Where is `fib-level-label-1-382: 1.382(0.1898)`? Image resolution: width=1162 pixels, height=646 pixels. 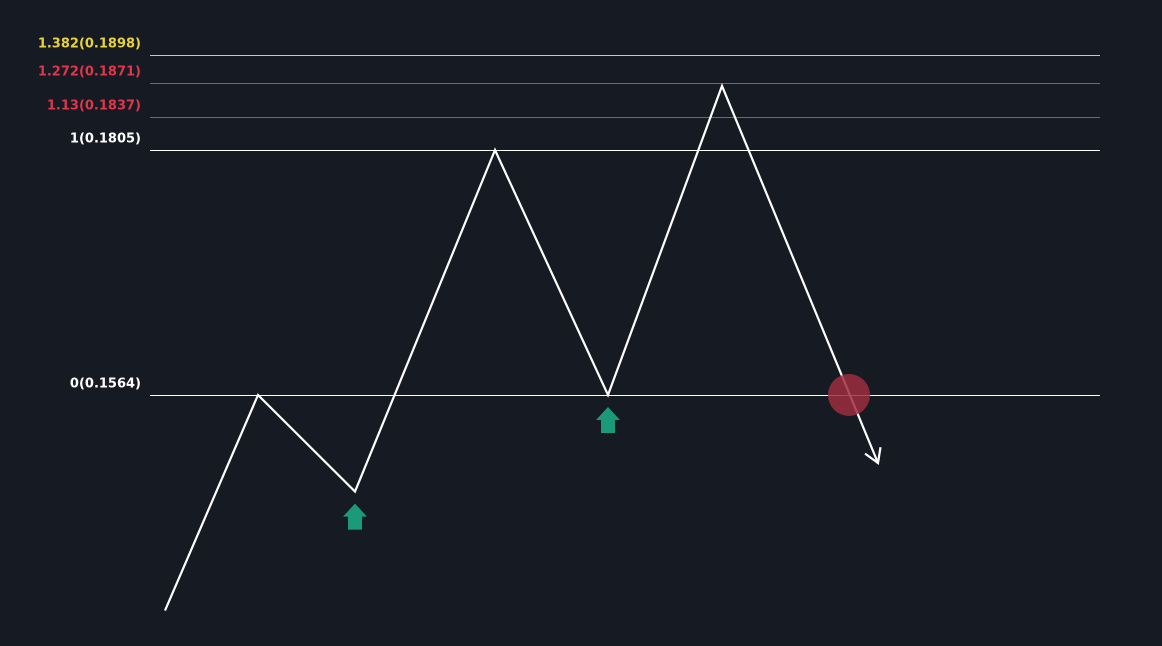
fib-level-label-1-382: 1.382(0.1898) is located at coordinates (89, 44).